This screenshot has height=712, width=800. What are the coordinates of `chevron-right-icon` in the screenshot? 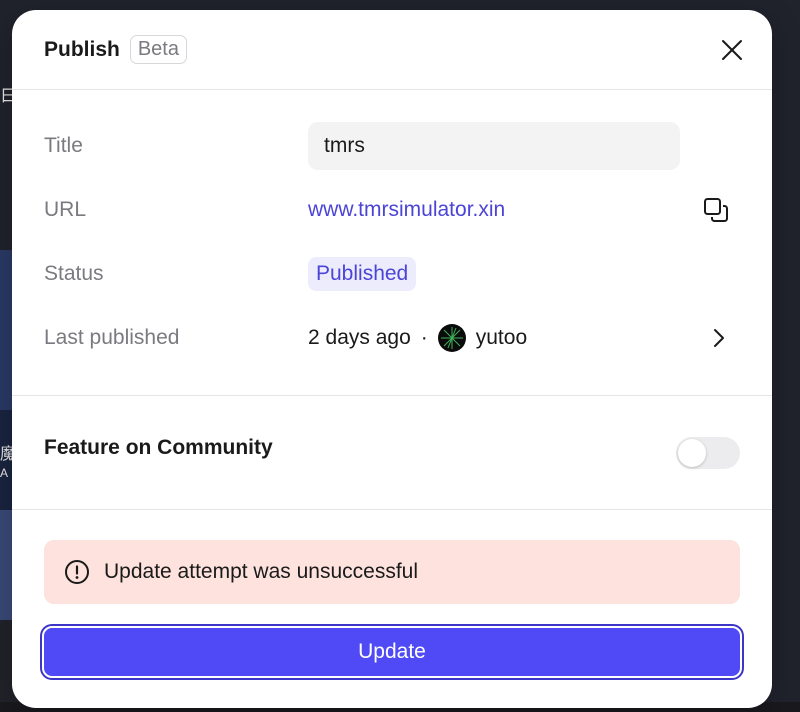 It's located at (719, 338).